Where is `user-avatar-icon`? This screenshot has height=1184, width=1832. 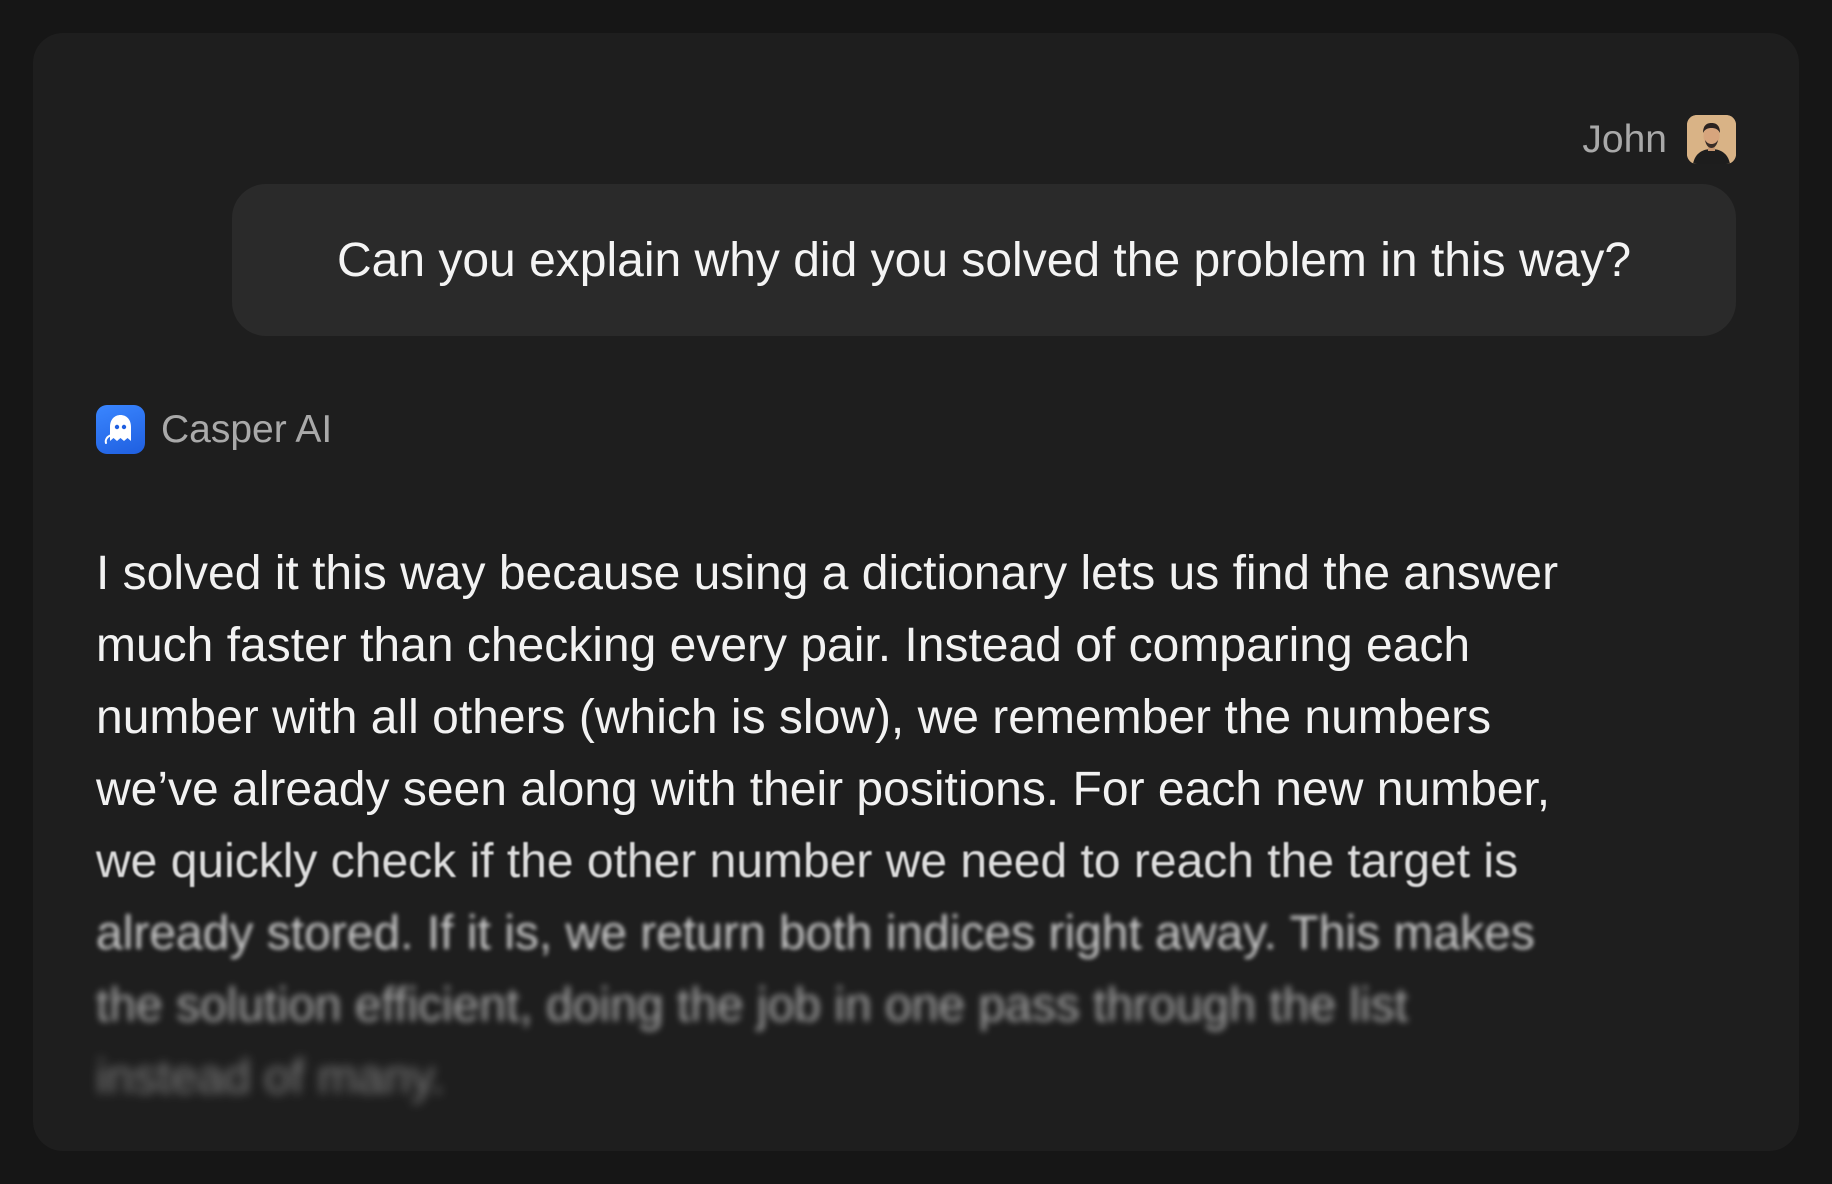 user-avatar-icon is located at coordinates (1711, 139).